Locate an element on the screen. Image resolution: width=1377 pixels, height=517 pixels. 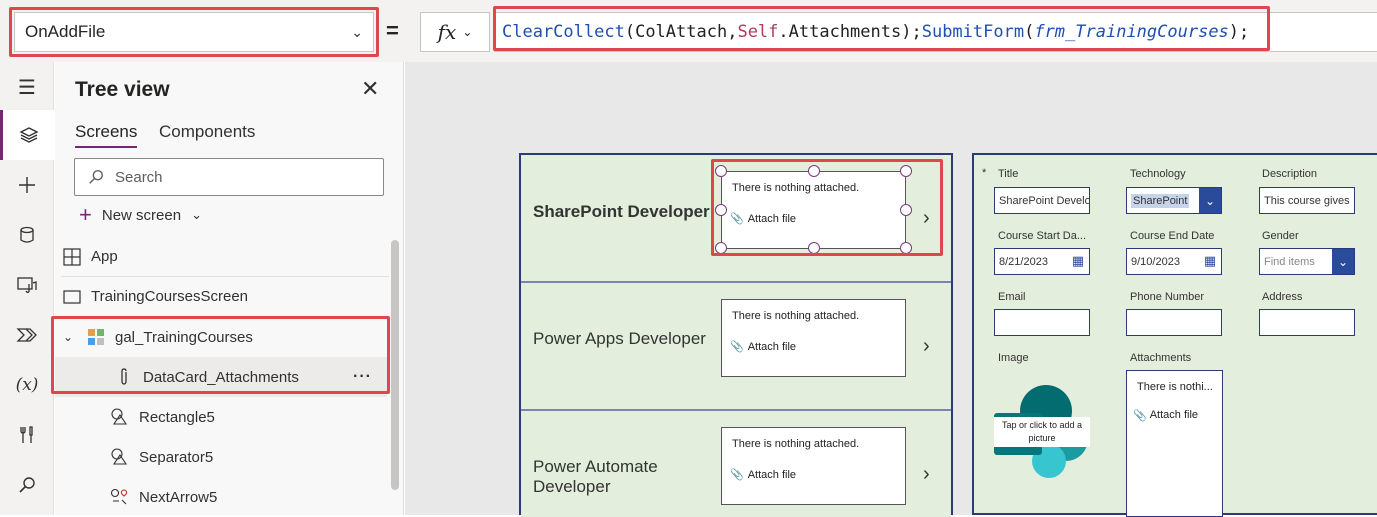
email-label: Email is located at coordinates (1012, 297).